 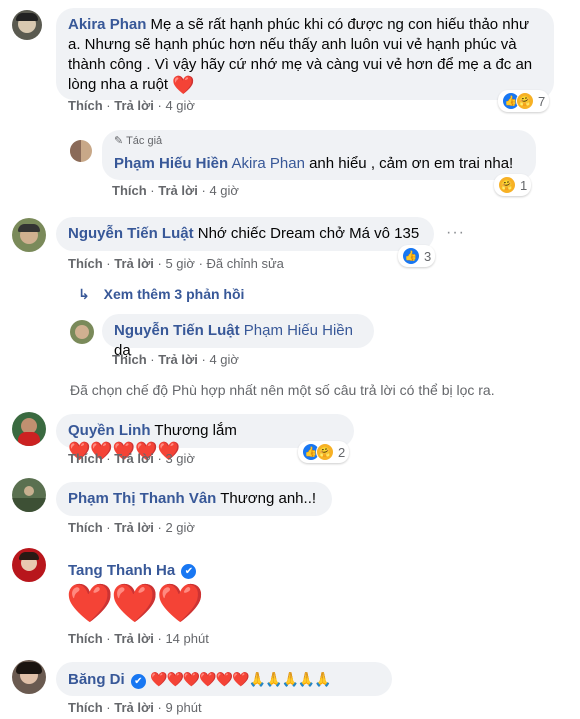 What do you see at coordinates (411, 256) in the screenshot?
I see `like-icon: 👍` at bounding box center [411, 256].